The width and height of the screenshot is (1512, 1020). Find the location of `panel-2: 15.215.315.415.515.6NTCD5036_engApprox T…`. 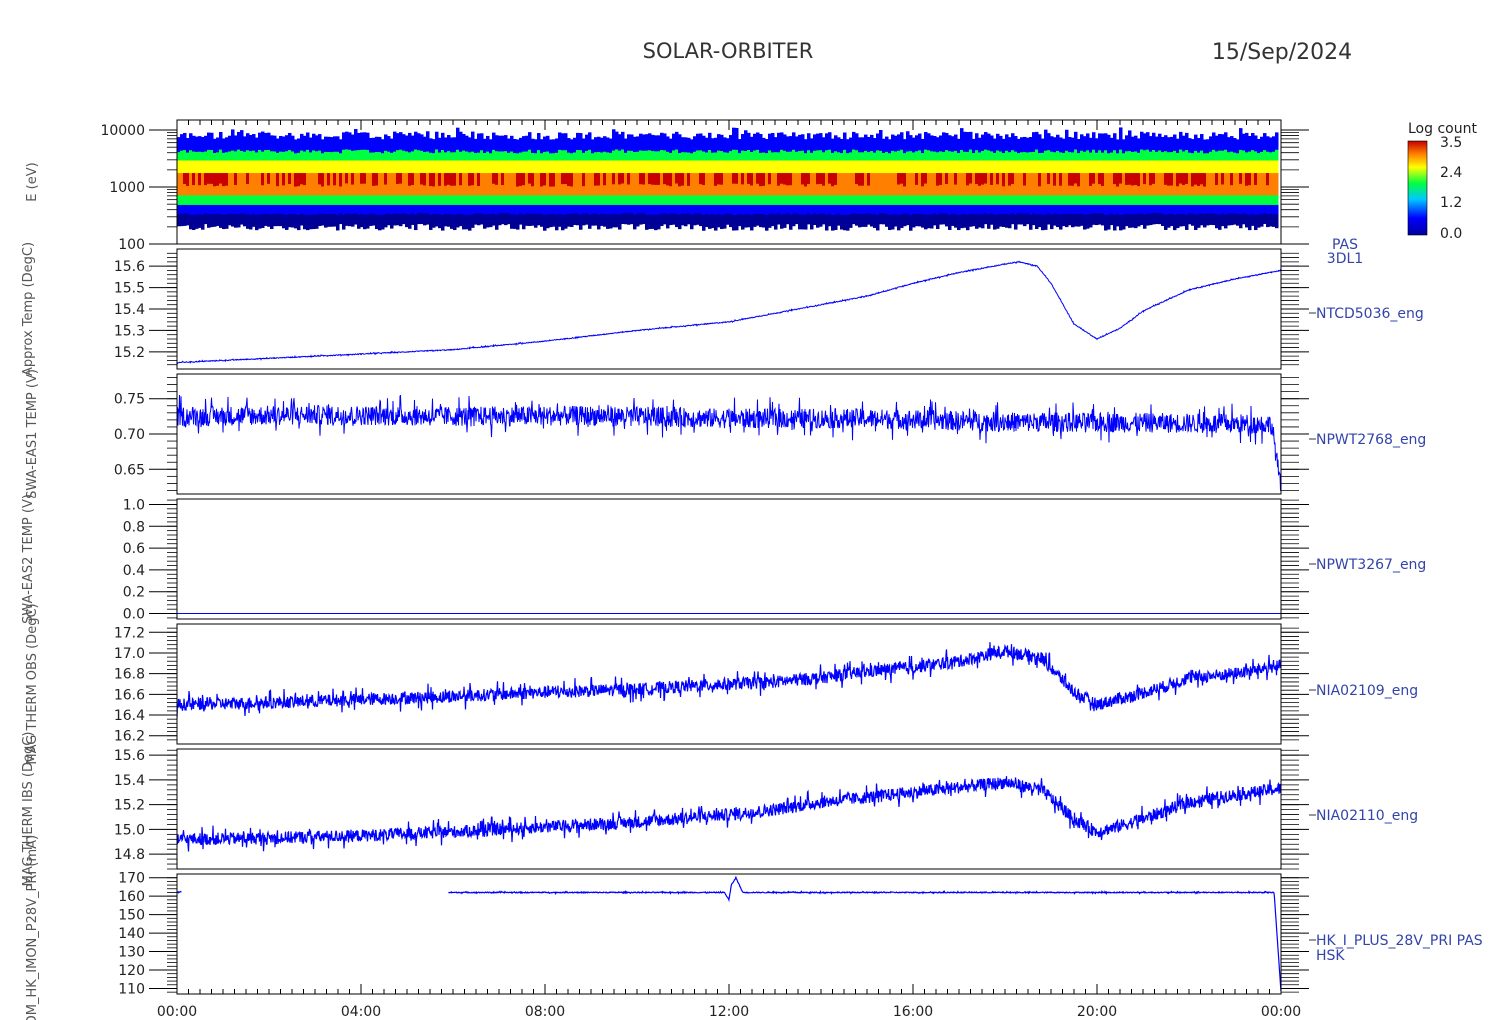

panel-2: 15.215.315.415.515.6NTCD5036_engApprox T… is located at coordinates (722, 309).